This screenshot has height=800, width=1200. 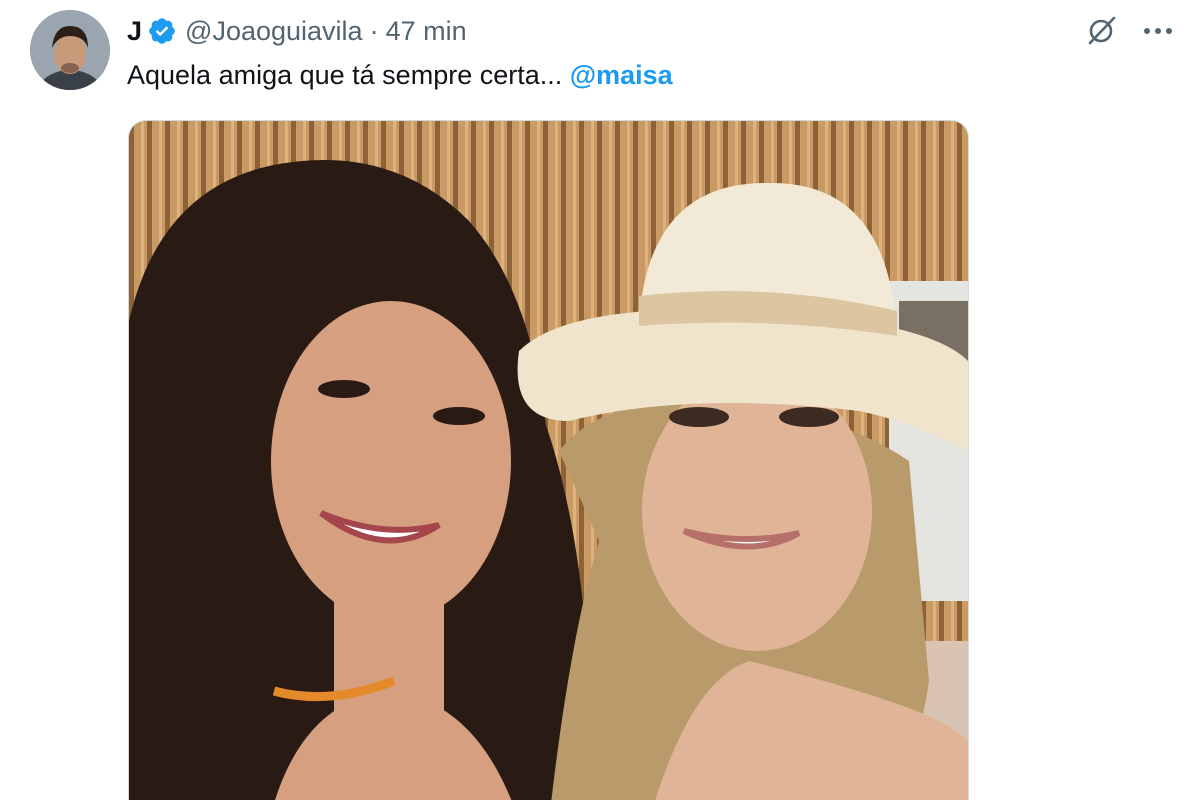 What do you see at coordinates (134, 31) in the screenshot?
I see `author-display-name: J` at bounding box center [134, 31].